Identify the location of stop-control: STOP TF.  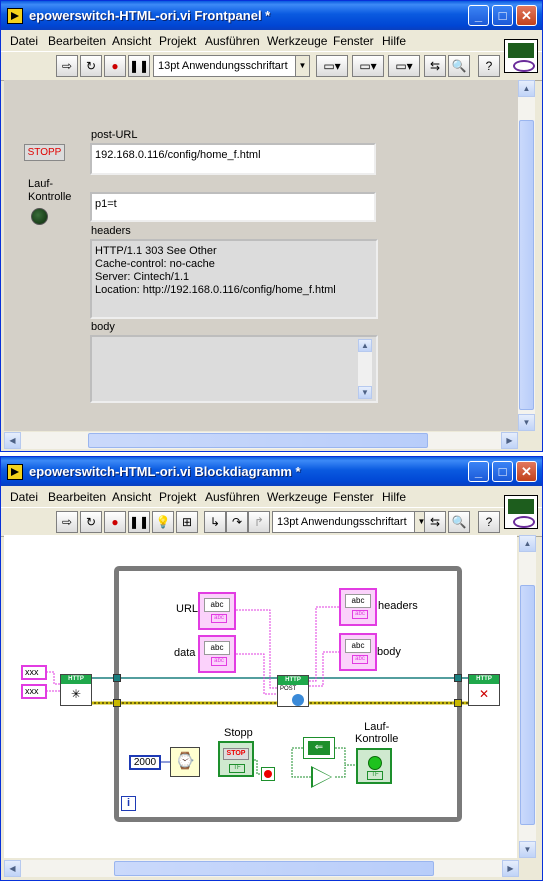
(236, 759).